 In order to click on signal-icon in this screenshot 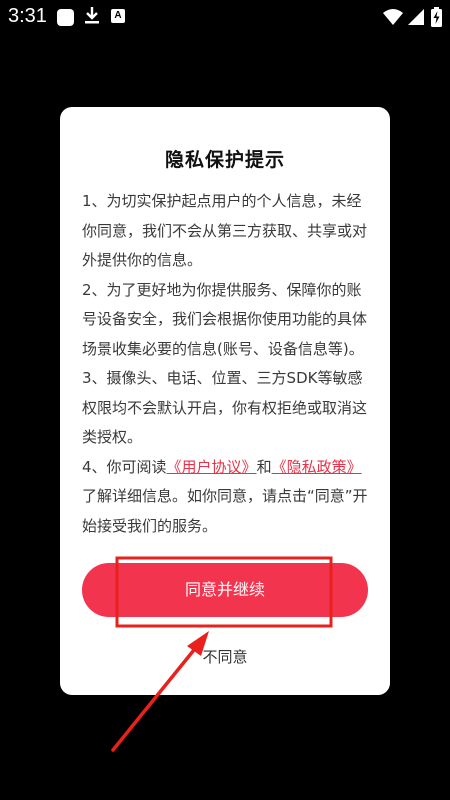, I will do `click(416, 19)`.